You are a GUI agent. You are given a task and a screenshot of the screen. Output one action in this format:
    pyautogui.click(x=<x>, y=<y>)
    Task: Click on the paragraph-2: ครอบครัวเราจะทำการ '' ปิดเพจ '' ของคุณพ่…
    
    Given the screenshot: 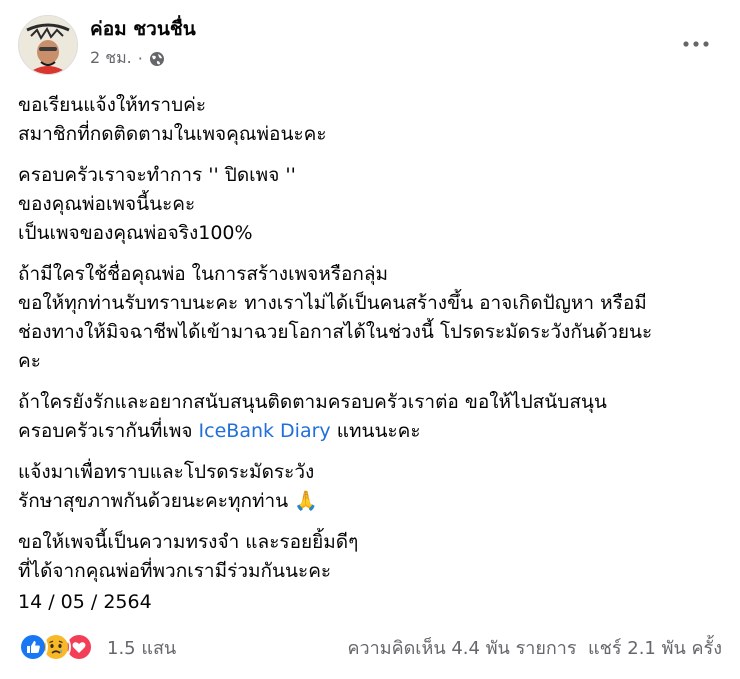 What is the action you would take?
    pyautogui.click(x=371, y=204)
    